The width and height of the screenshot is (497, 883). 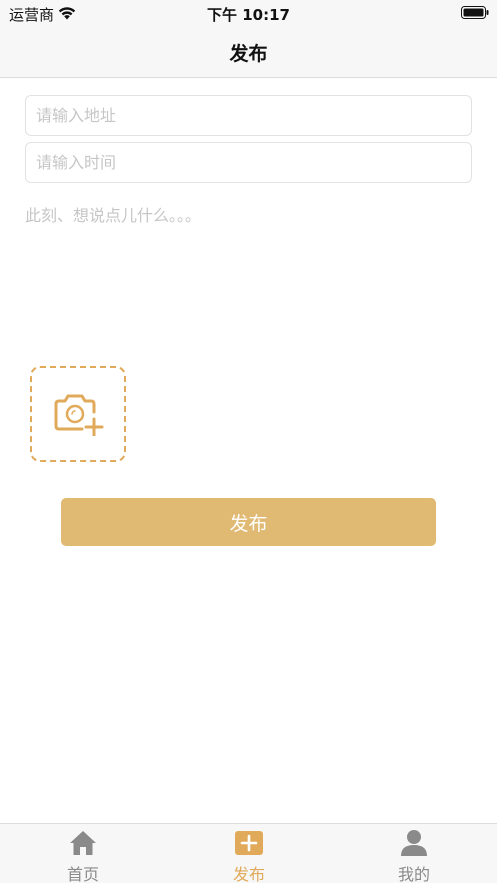 What do you see at coordinates (413, 874) in the screenshot?
I see `tab-mine-label: 我的` at bounding box center [413, 874].